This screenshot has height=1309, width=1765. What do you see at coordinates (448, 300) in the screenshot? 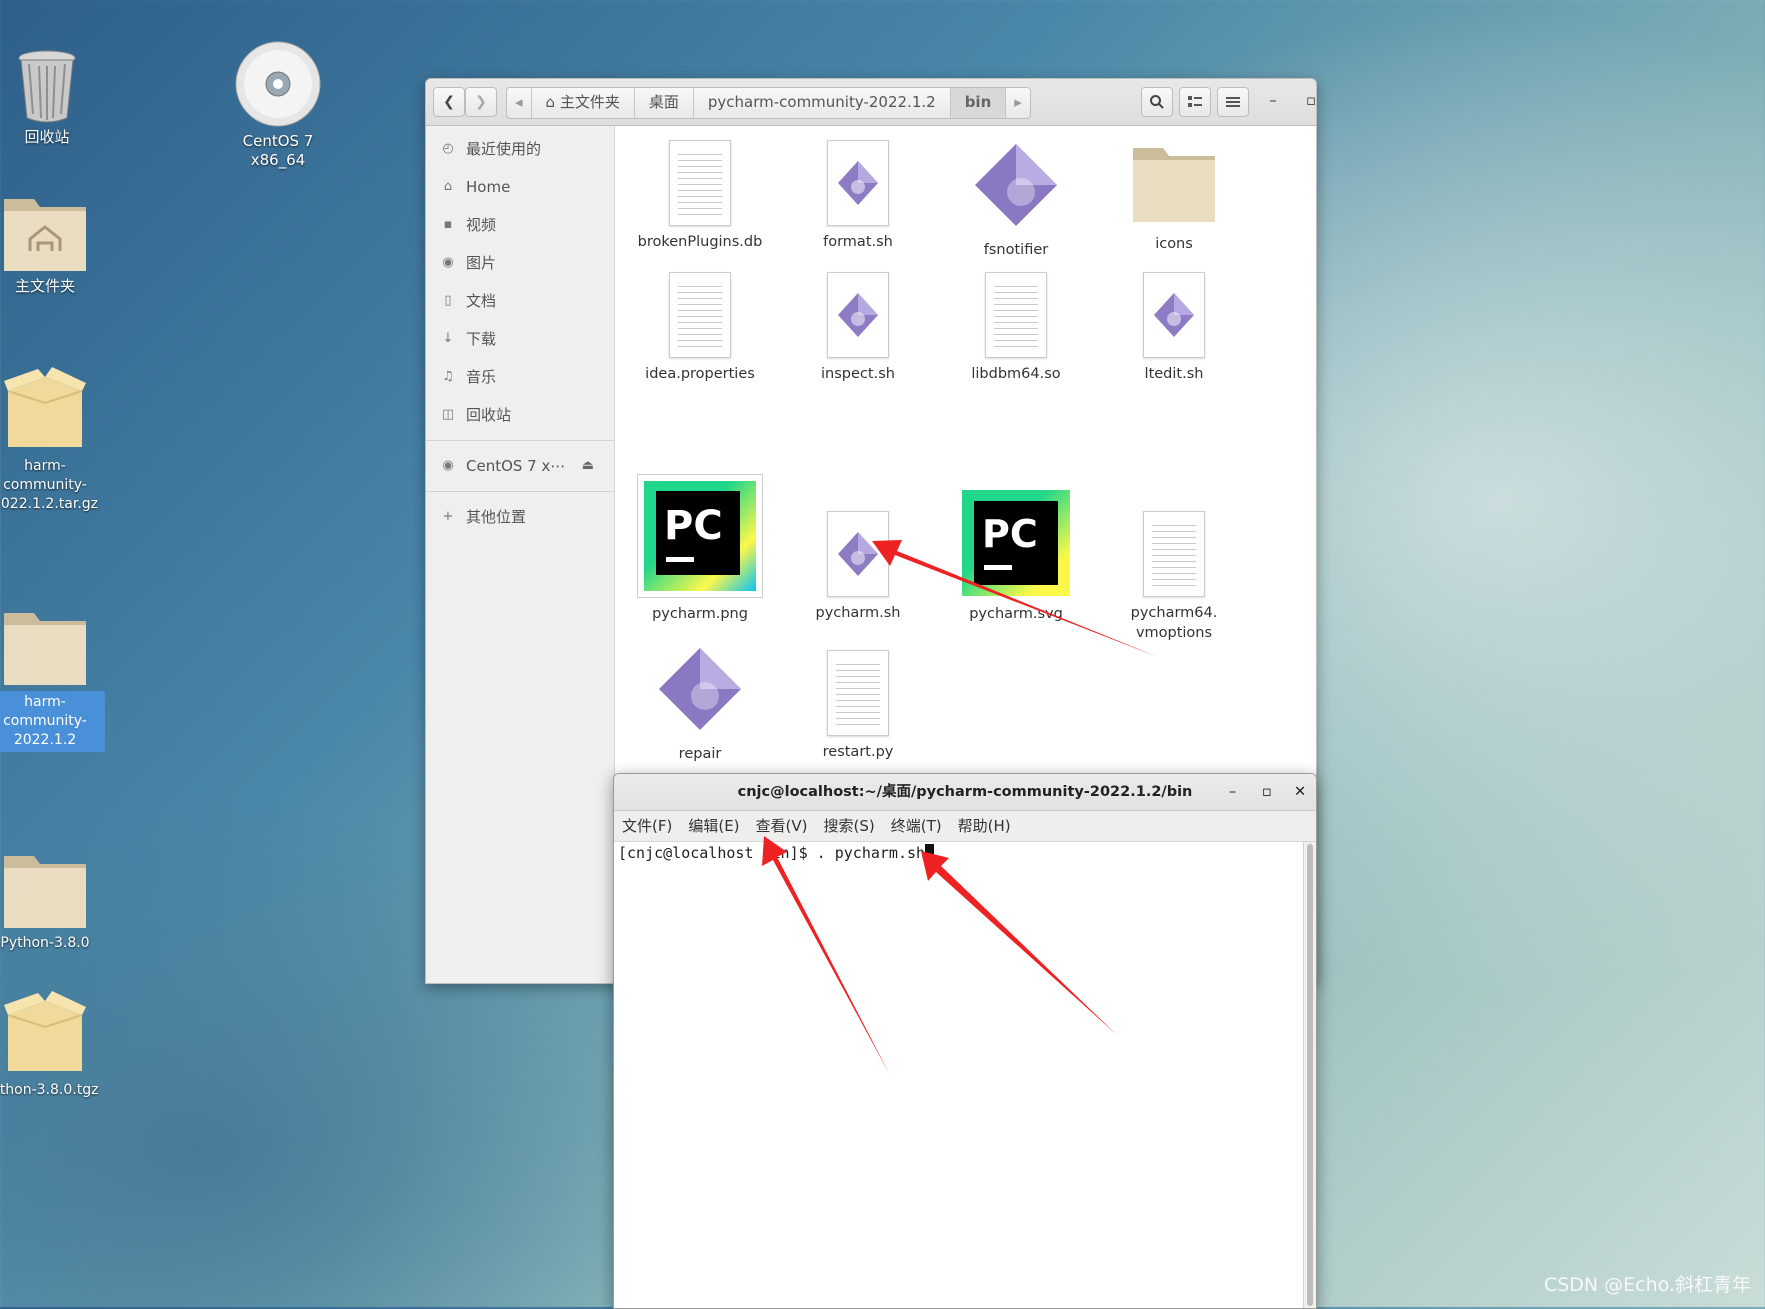
I see `document-icon: ▯` at bounding box center [448, 300].